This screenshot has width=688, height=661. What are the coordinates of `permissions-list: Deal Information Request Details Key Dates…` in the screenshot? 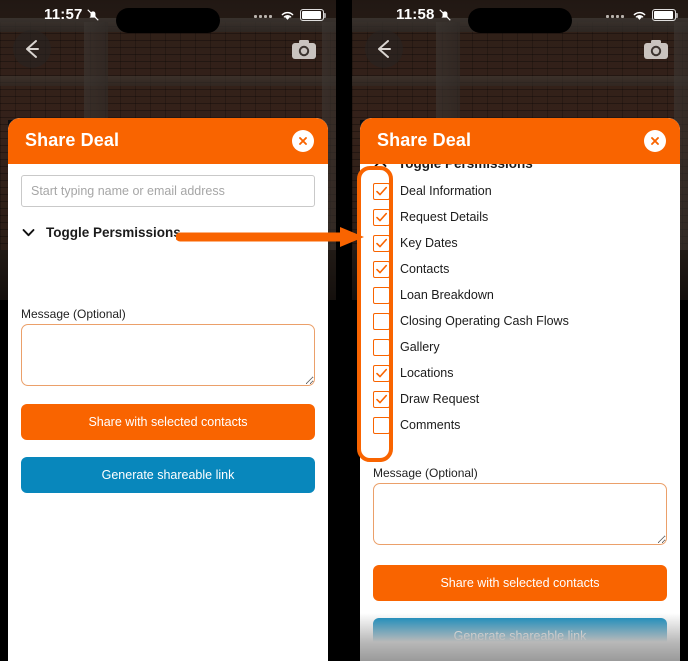 It's located at (471, 308).